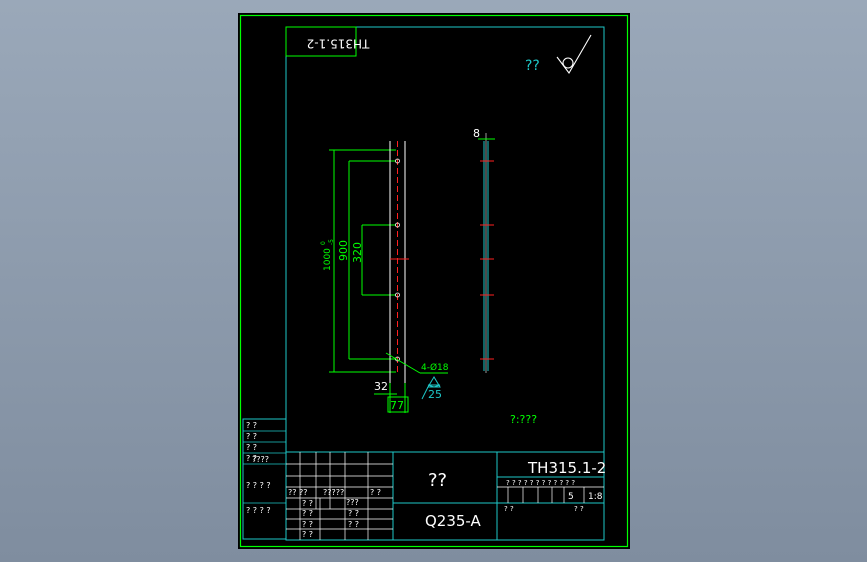  What do you see at coordinates (381, 386) in the screenshot?
I see `dim-edge: 32` at bounding box center [381, 386].